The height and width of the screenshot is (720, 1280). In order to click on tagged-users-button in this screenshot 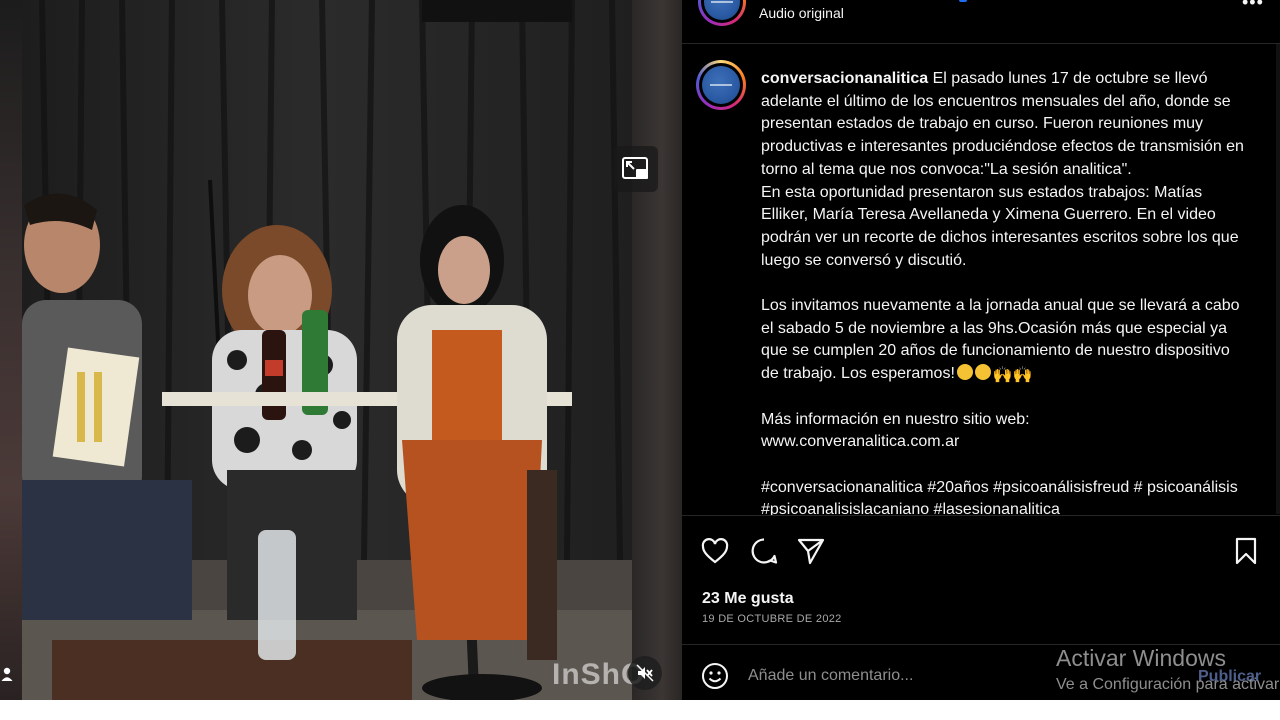, I will do `click(7, 674)`.